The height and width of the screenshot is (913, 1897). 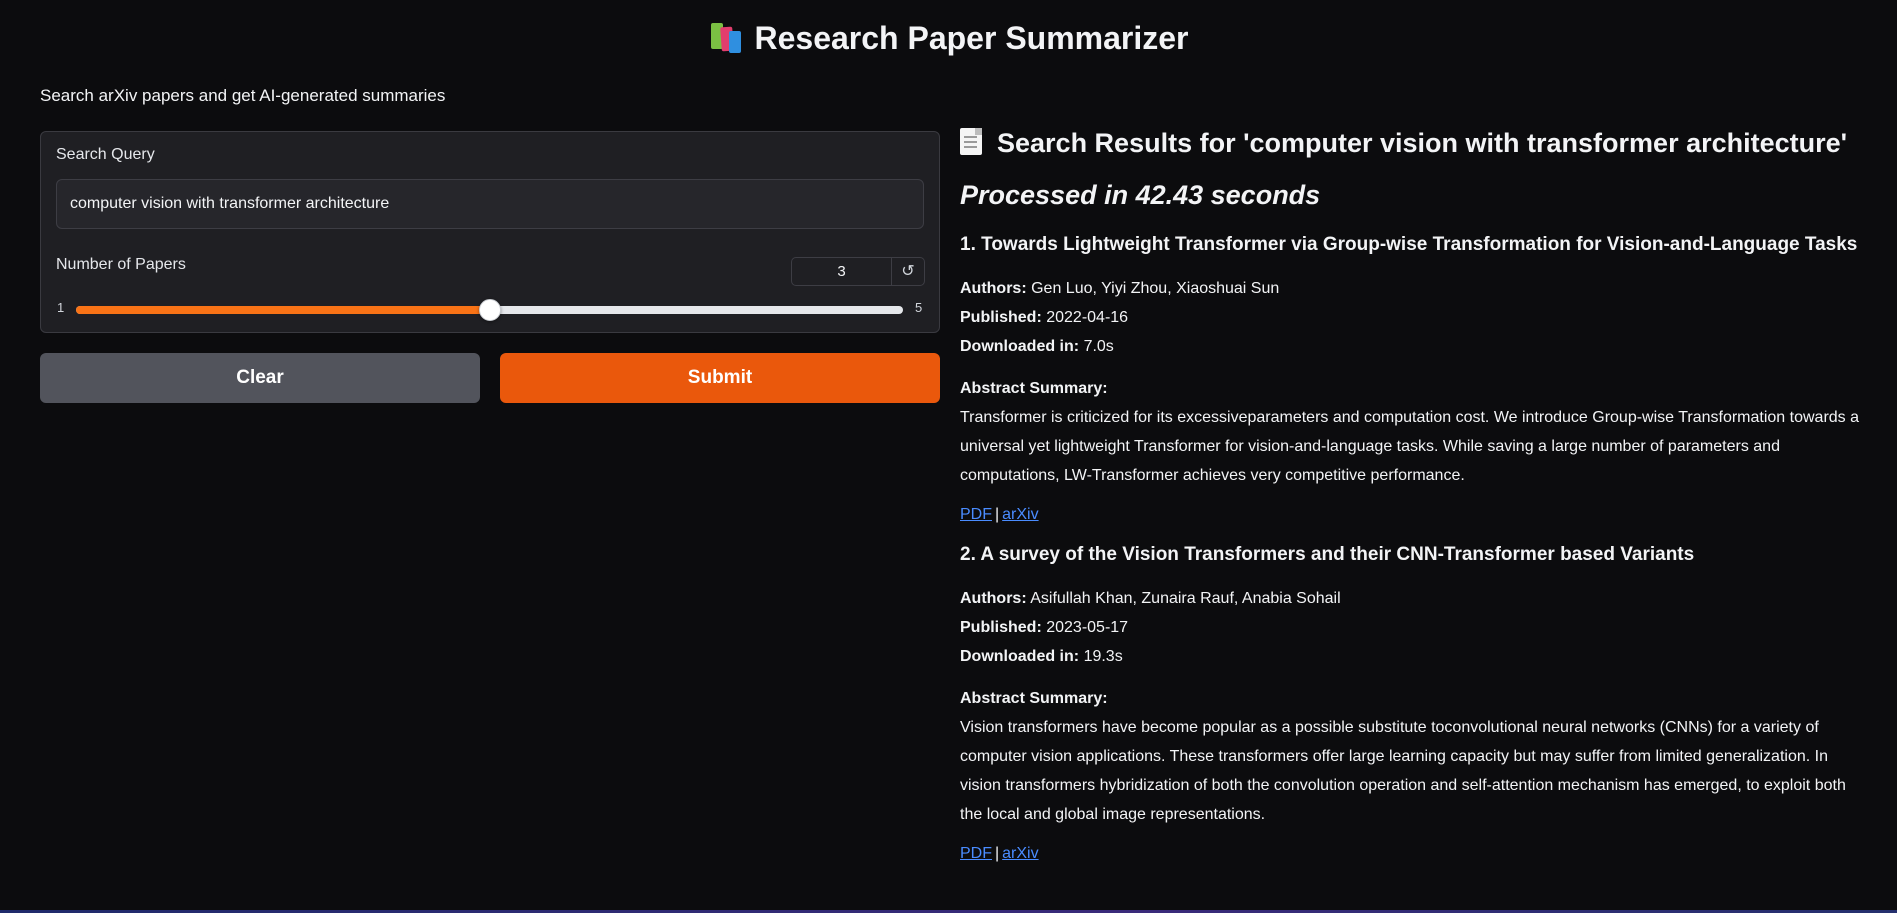 What do you see at coordinates (971, 38) in the screenshot?
I see `app-title-text: Research Paper Summarizer` at bounding box center [971, 38].